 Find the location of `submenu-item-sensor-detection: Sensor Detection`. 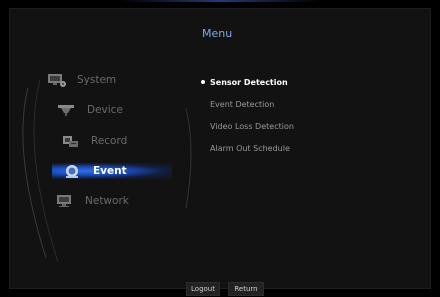

submenu-item-sensor-detection: Sensor Detection is located at coordinates (249, 82).